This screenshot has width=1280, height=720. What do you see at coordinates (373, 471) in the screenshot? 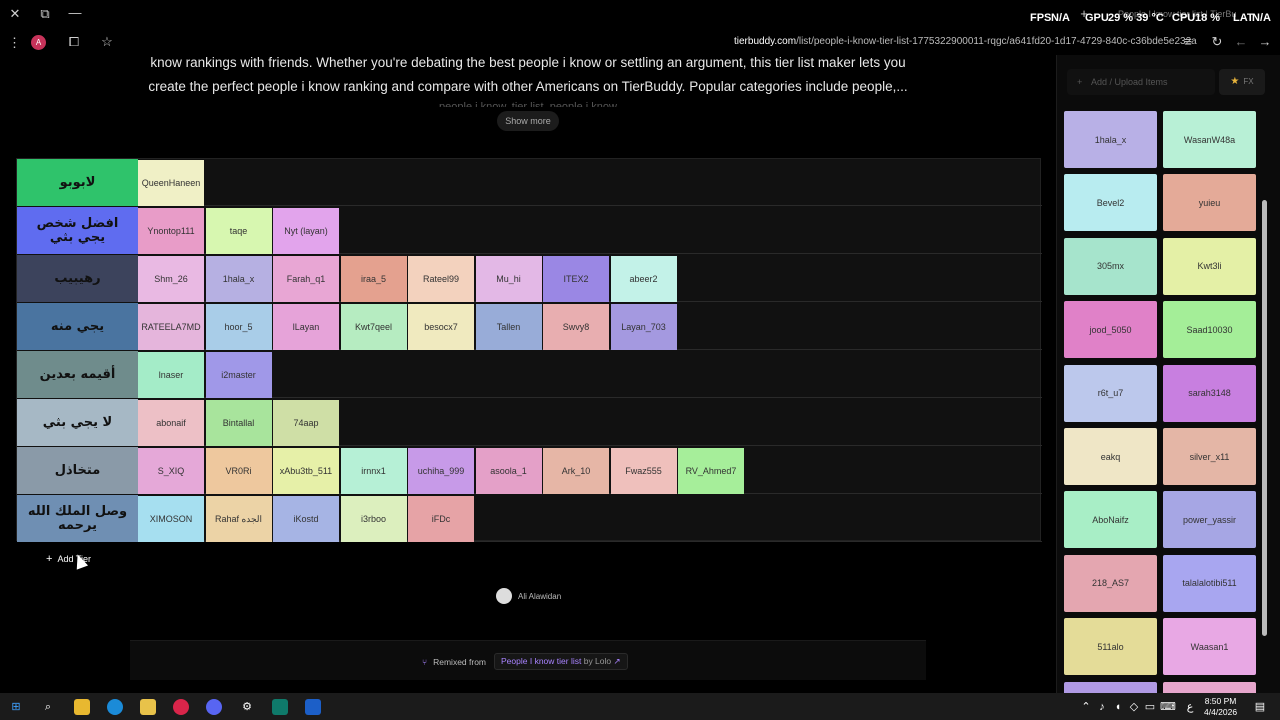
I see `tier-item: irnnx1` at bounding box center [373, 471].